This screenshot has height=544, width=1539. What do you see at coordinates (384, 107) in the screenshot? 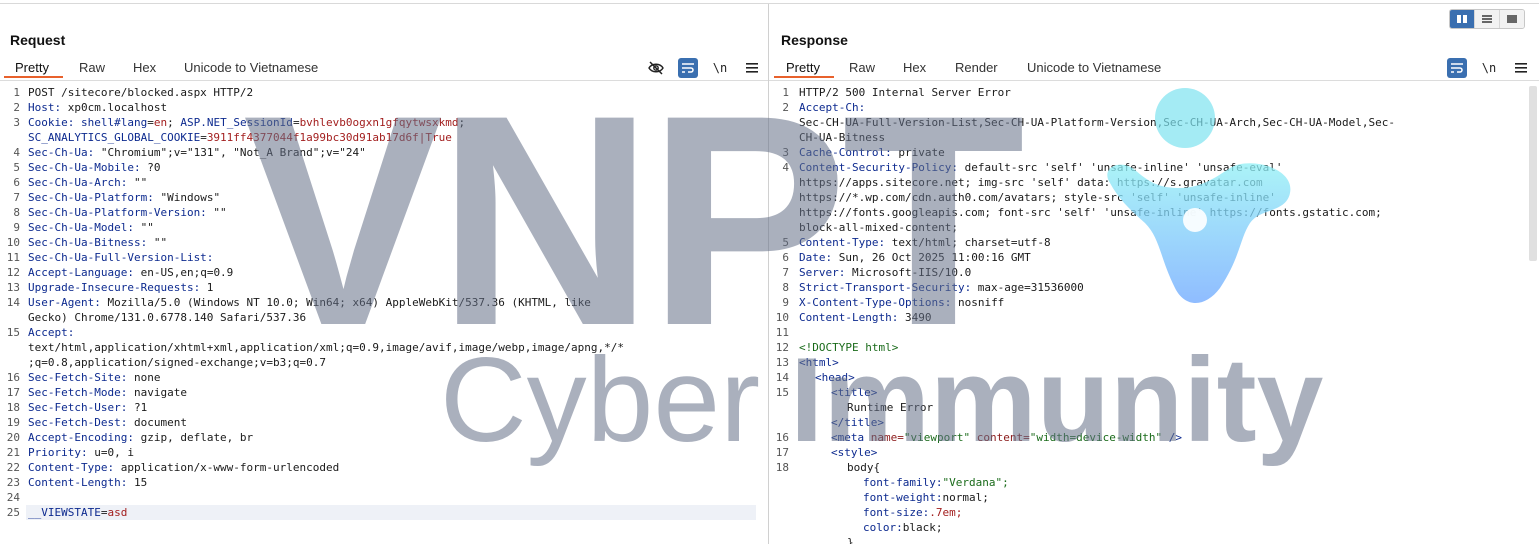
I see `code-line: 2 Host: xp0cm.localhost` at bounding box center [384, 107].